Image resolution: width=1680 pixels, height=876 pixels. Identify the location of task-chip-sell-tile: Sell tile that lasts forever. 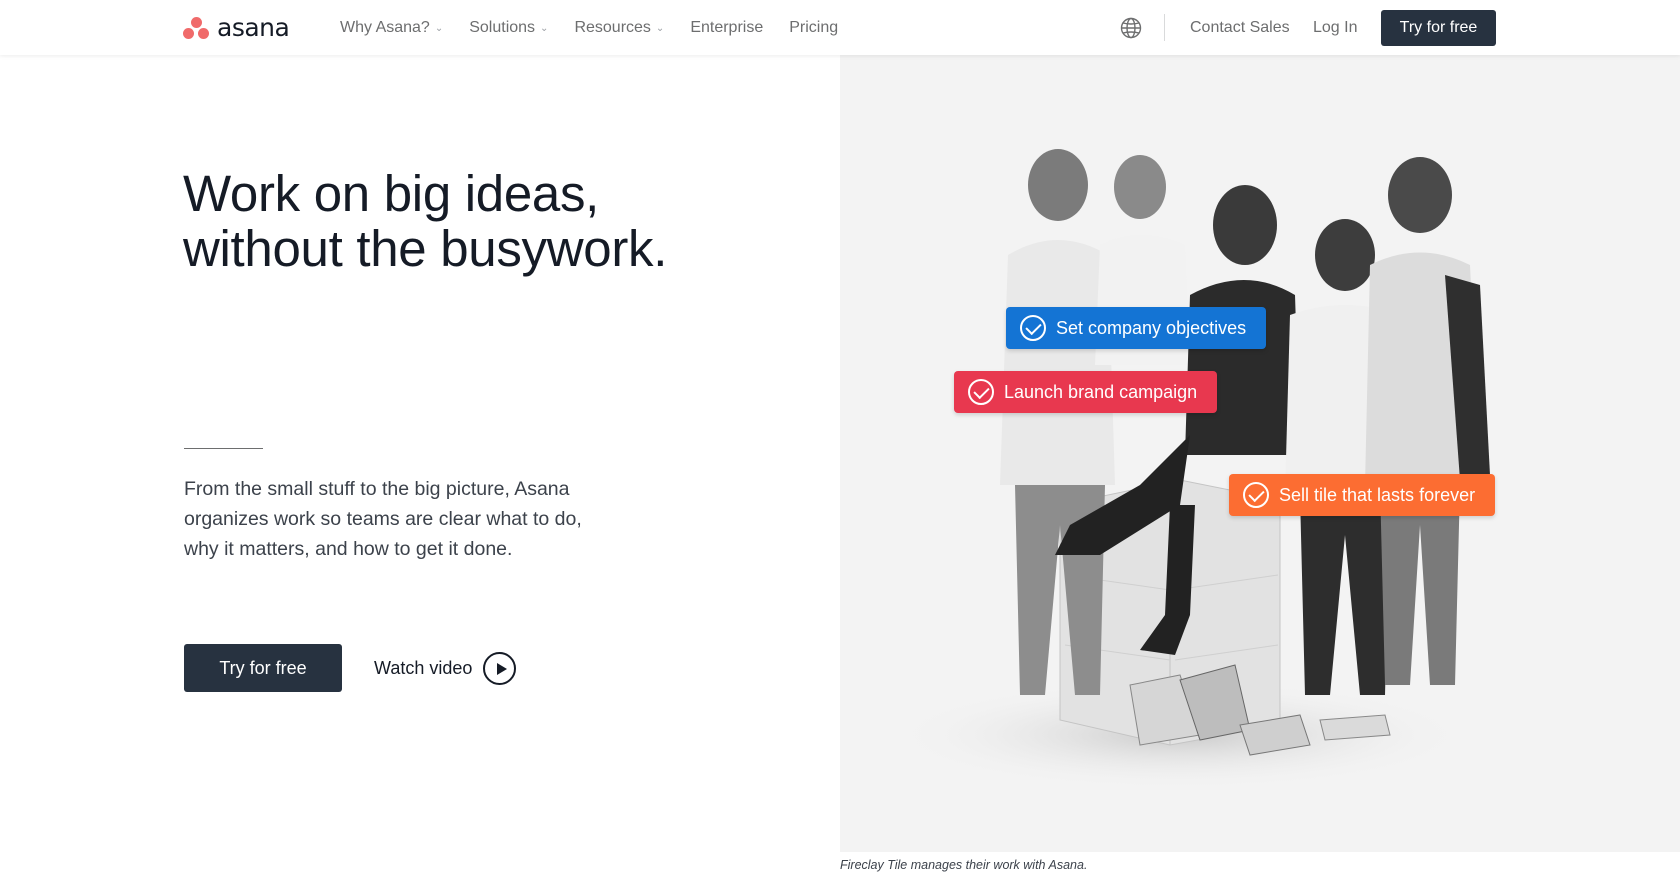
(1362, 495).